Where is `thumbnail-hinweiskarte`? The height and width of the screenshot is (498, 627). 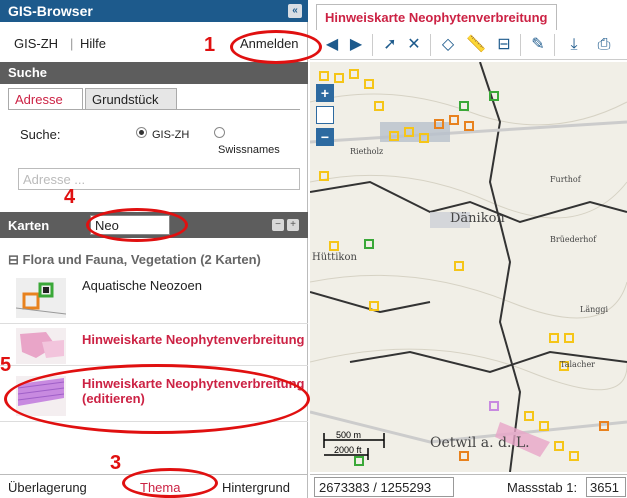
thumbnail-hinweiskarte is located at coordinates (41, 346).